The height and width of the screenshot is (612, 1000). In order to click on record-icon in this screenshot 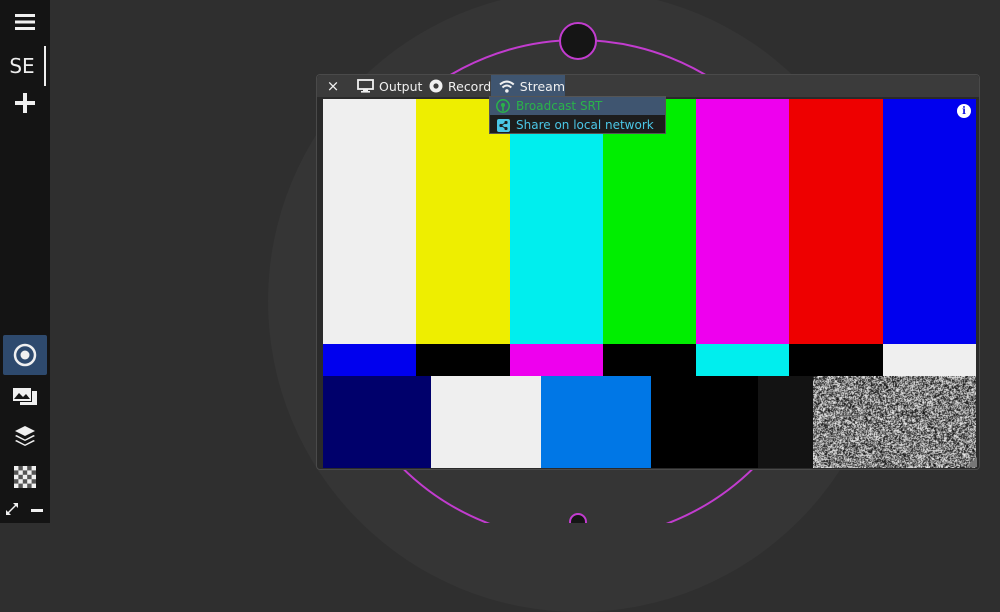, I will do `click(436, 86)`.